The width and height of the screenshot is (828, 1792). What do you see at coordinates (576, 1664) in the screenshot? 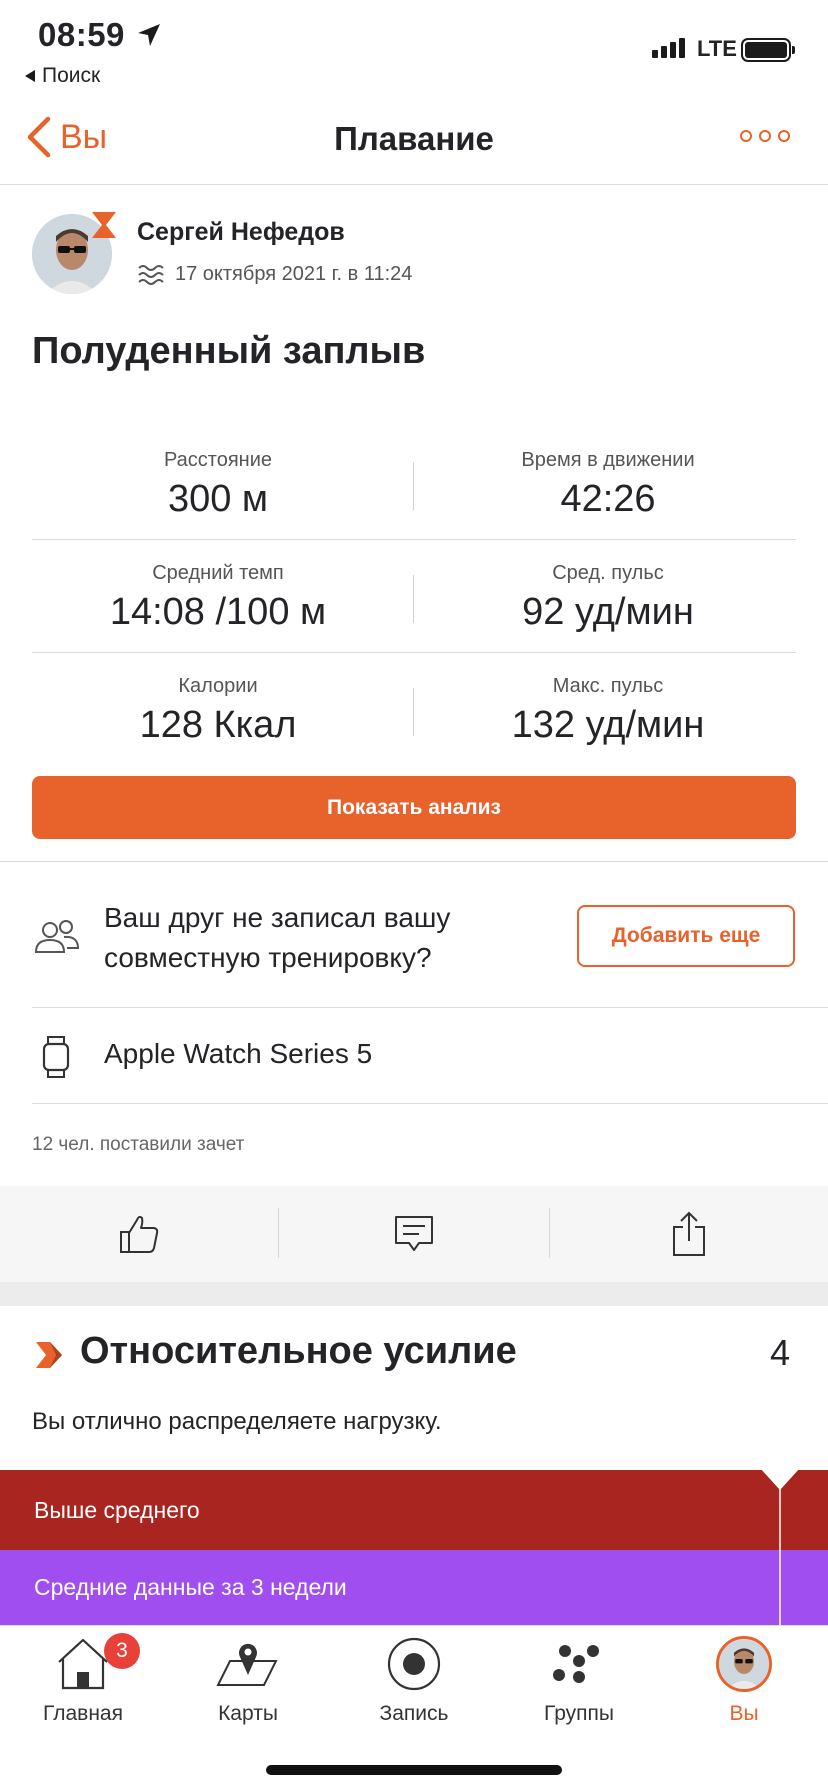
I see `groups-icon` at bounding box center [576, 1664].